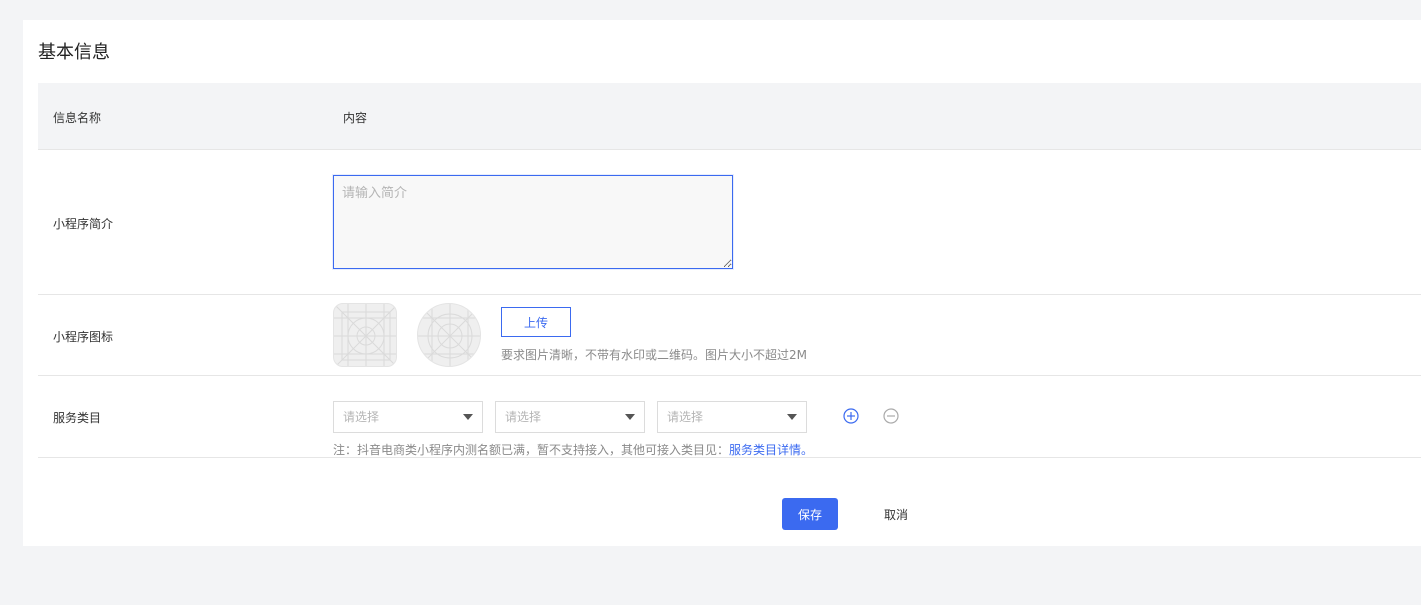 This screenshot has width=1421, height=605. What do you see at coordinates (891, 416) in the screenshot?
I see `minus-circle-icon` at bounding box center [891, 416].